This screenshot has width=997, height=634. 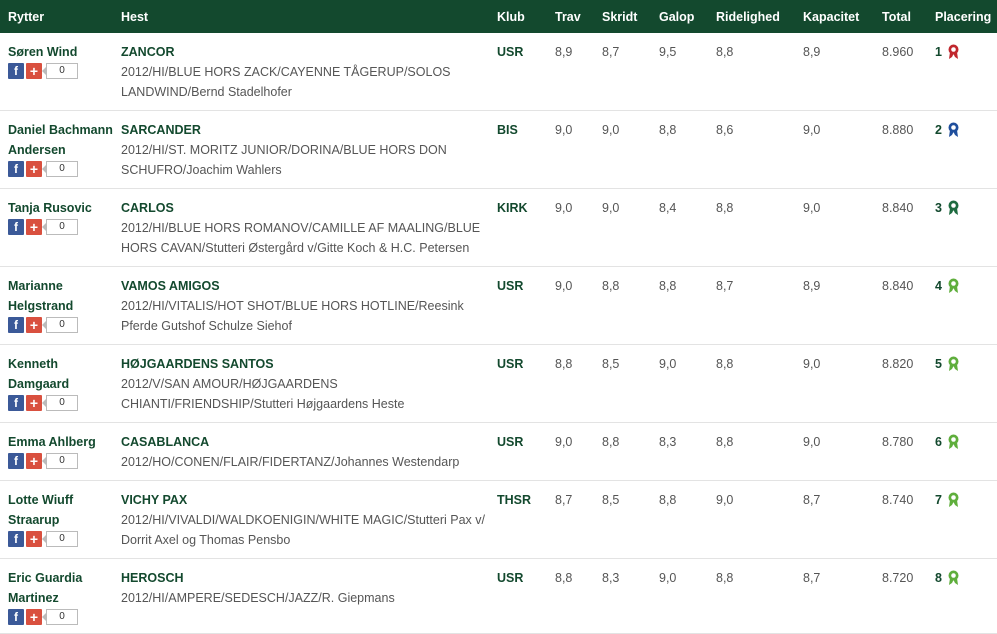 I want to click on col-skridt: Skridt, so click(x=622, y=16).